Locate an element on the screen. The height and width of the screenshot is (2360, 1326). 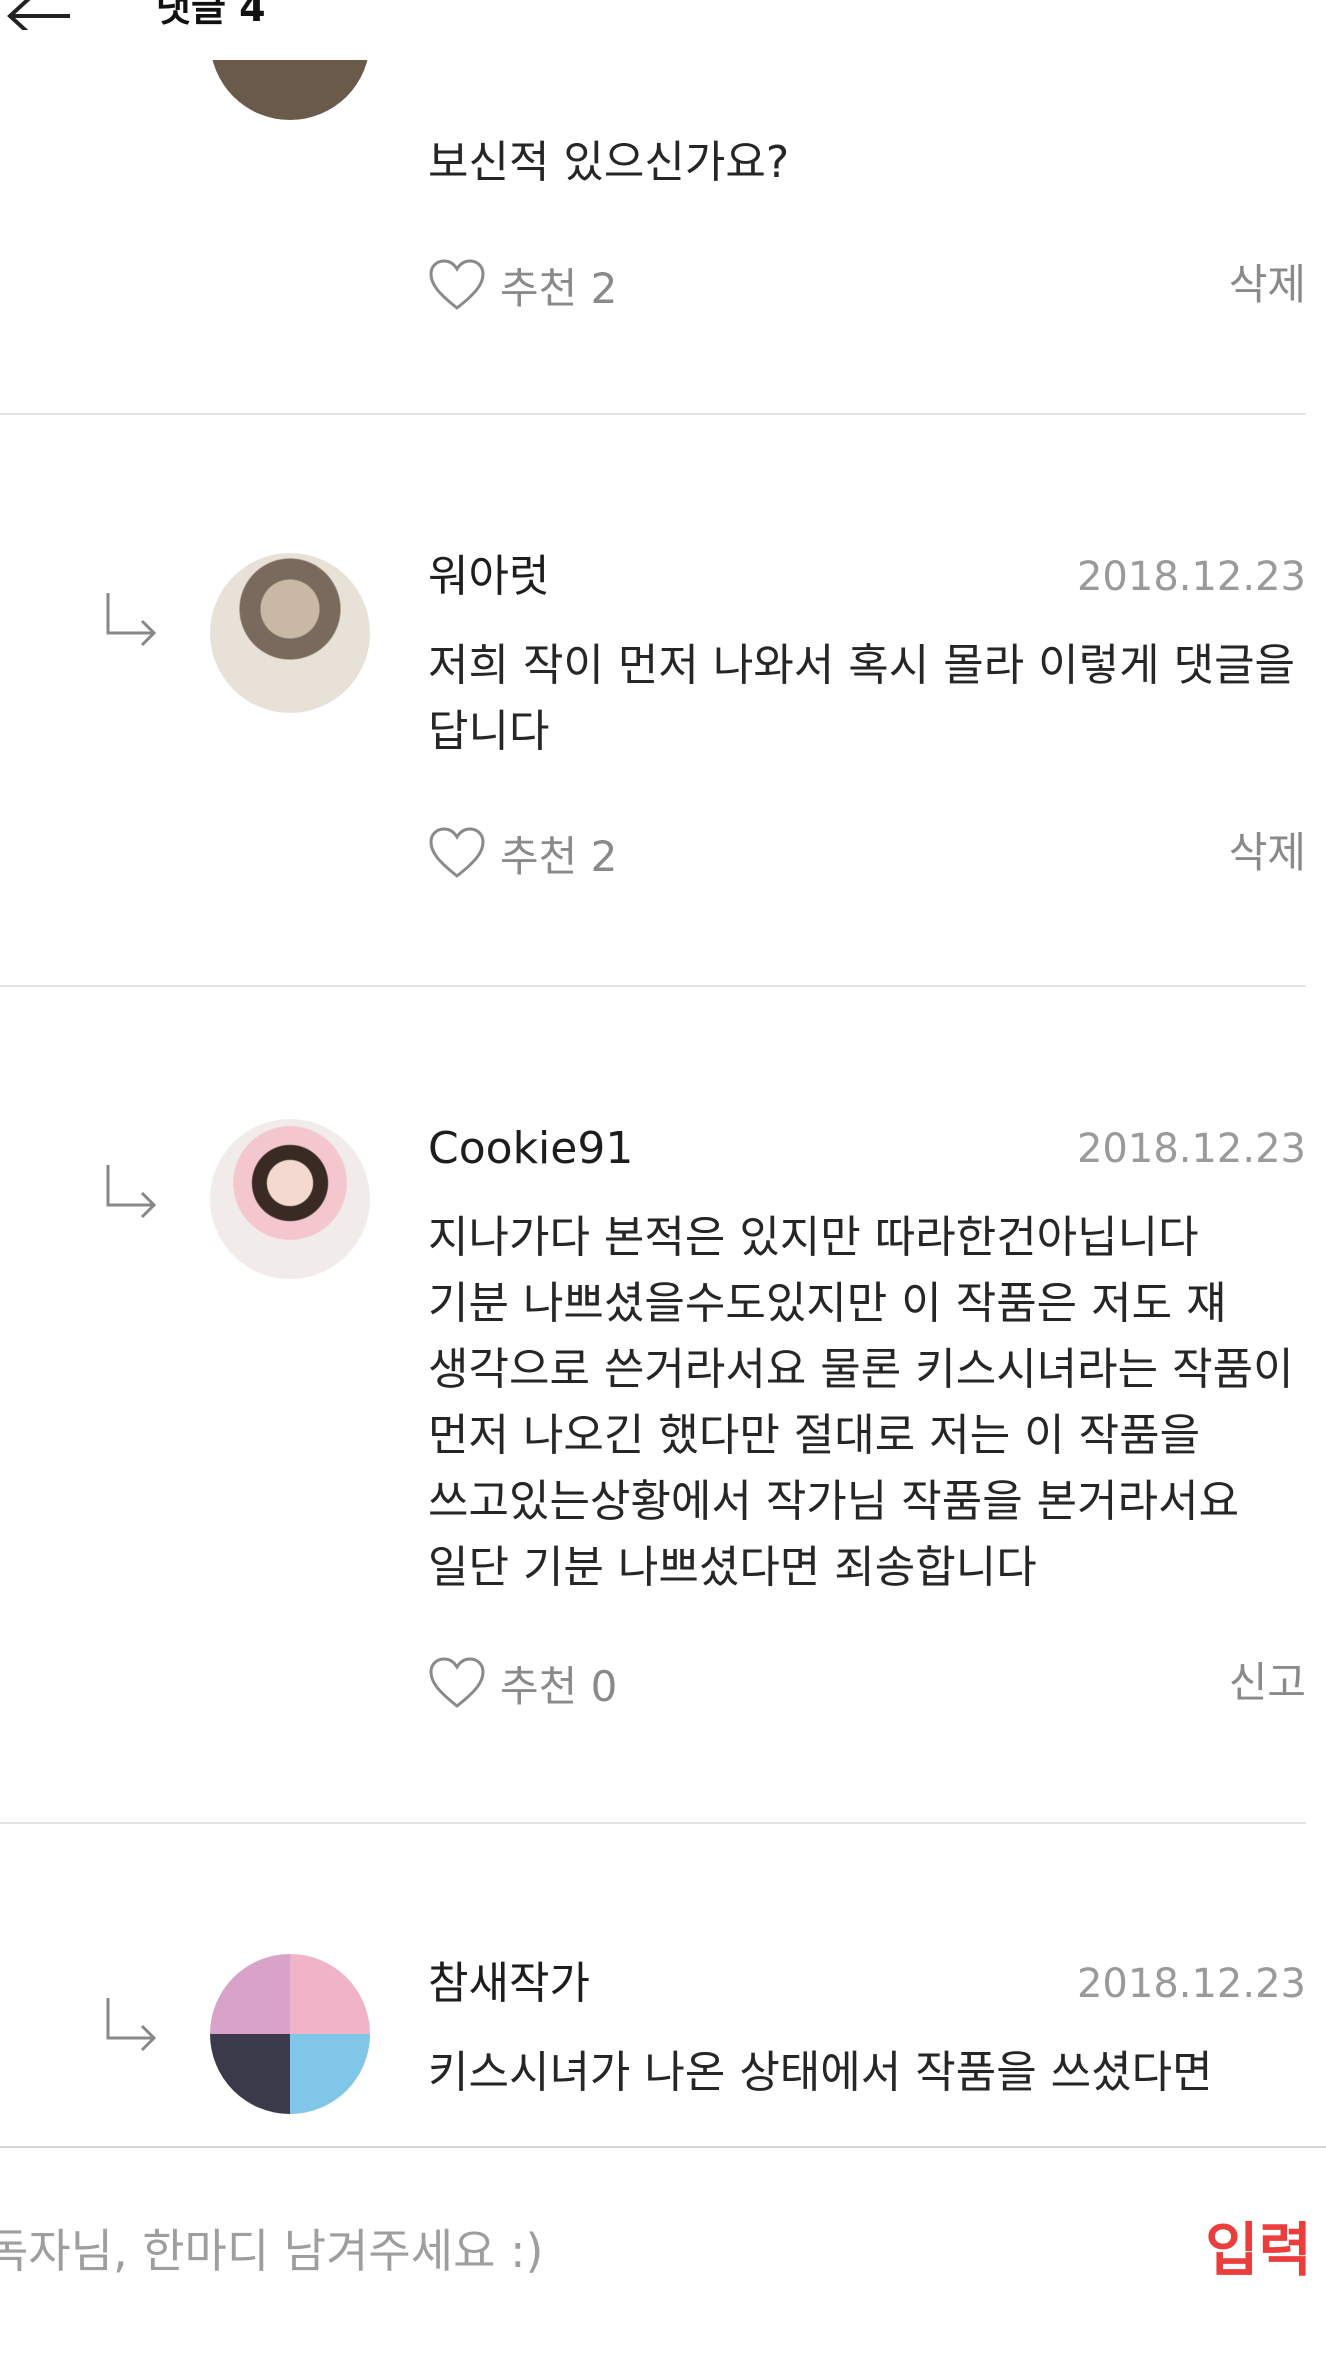
comment-text: 키스시녀가 나온 상태에서 작품을 쓰셨다면 is located at coordinates (820, 2072).